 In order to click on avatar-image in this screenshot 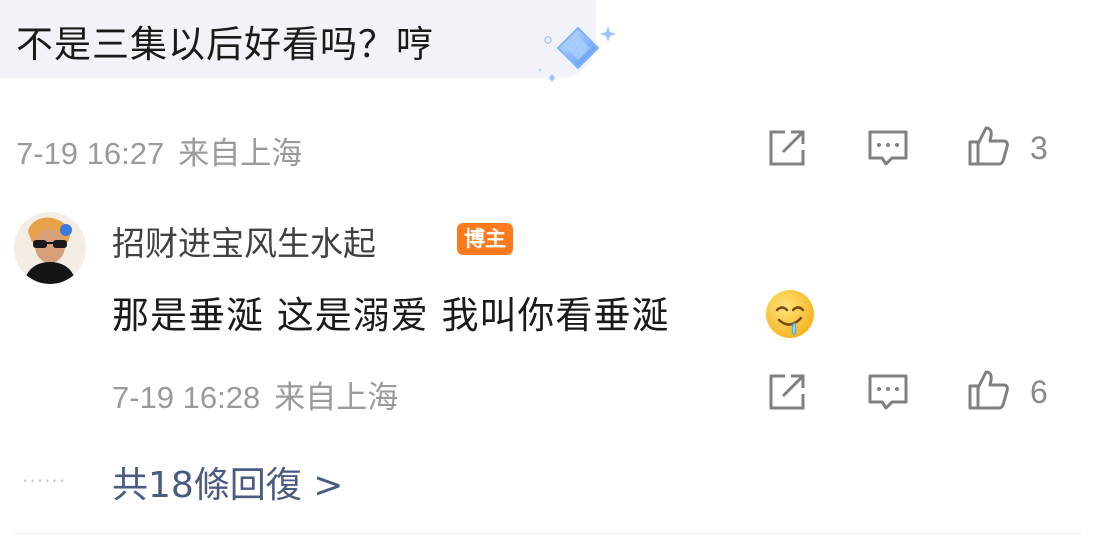, I will do `click(50, 248)`.